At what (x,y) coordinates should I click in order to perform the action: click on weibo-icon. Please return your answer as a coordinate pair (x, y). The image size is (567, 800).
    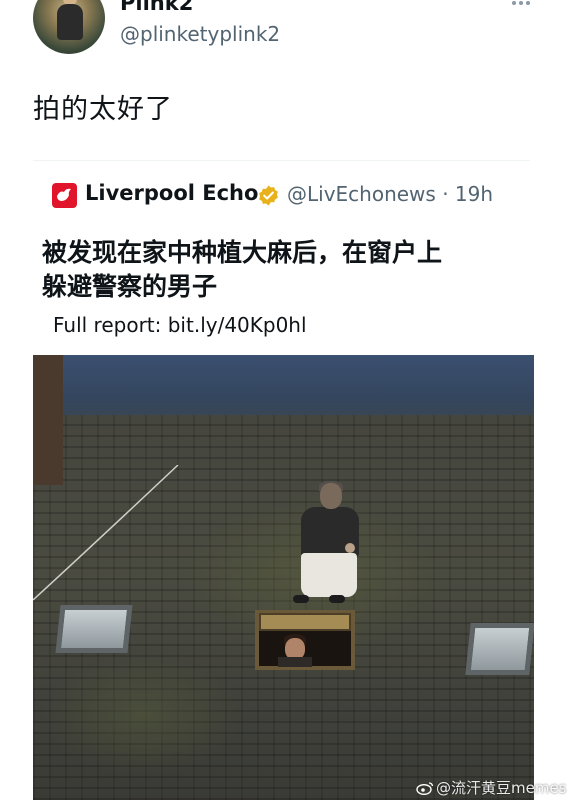
    Looking at the image, I should click on (425, 788).